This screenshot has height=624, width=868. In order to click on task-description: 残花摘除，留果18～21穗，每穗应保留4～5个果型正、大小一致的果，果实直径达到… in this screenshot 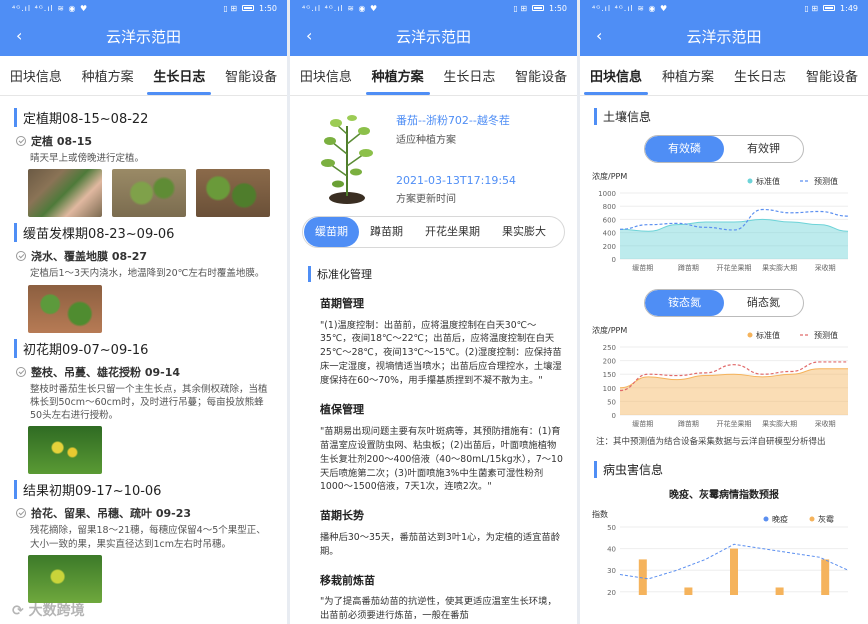, I will do `click(148, 537)`.